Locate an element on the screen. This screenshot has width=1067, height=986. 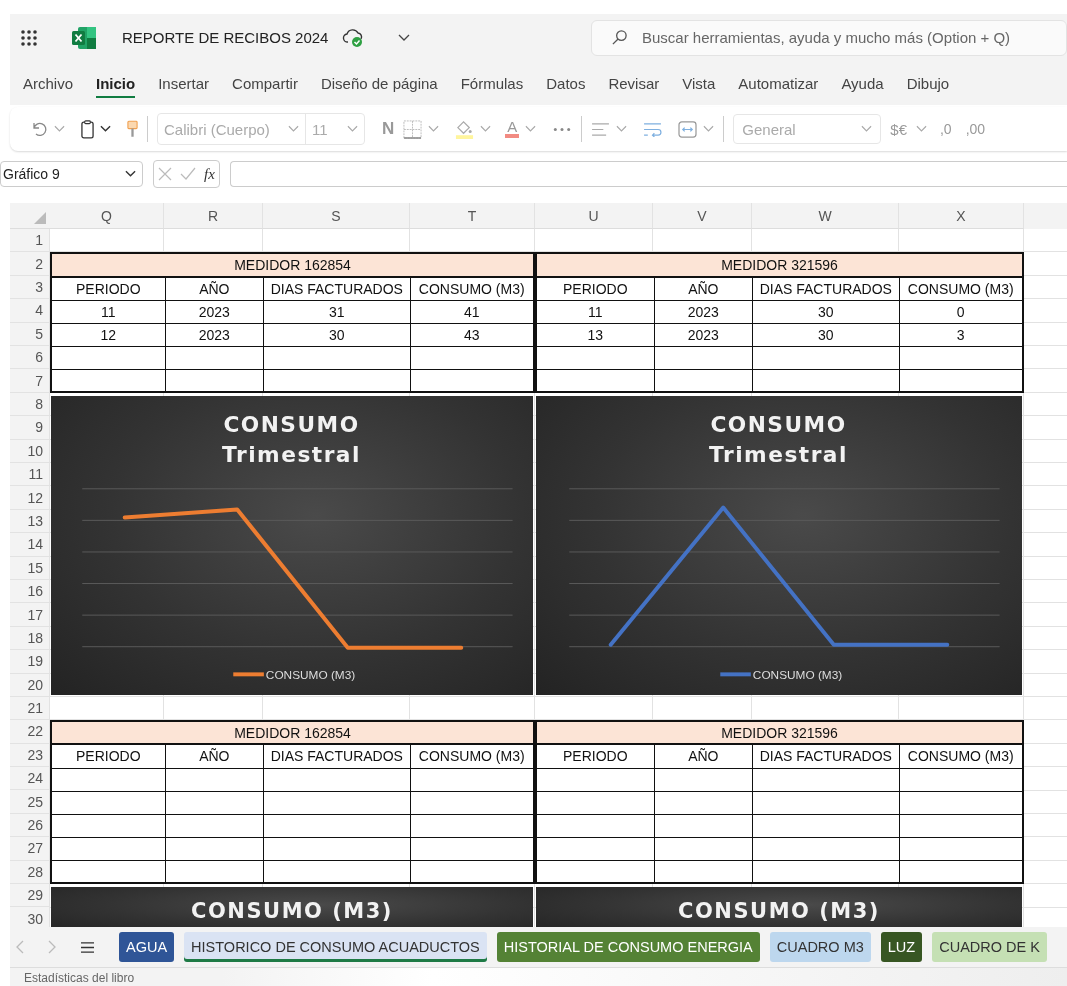
row-number: 5 is located at coordinates (30, 334).